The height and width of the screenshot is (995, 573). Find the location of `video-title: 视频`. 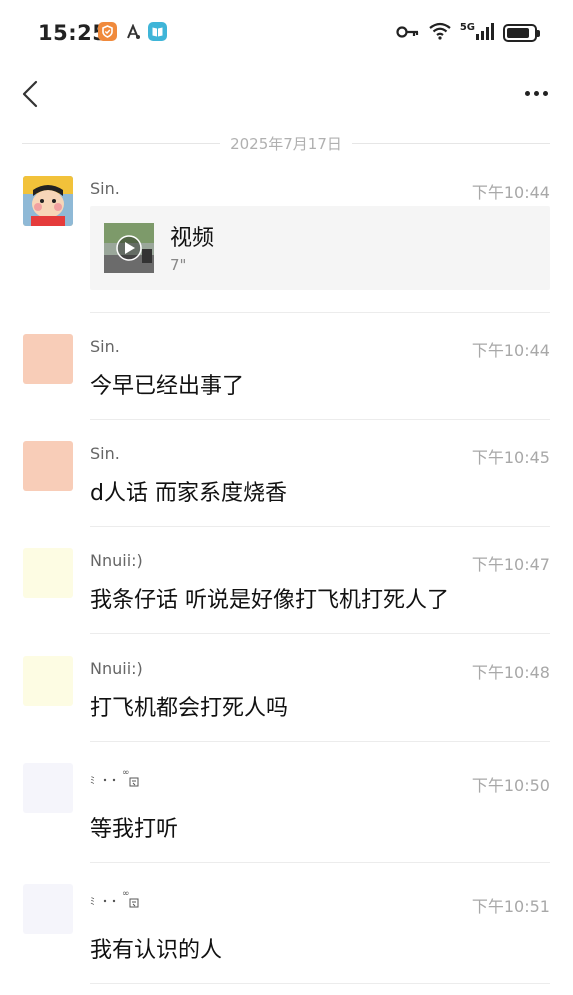

video-title: 视频 is located at coordinates (192, 238).